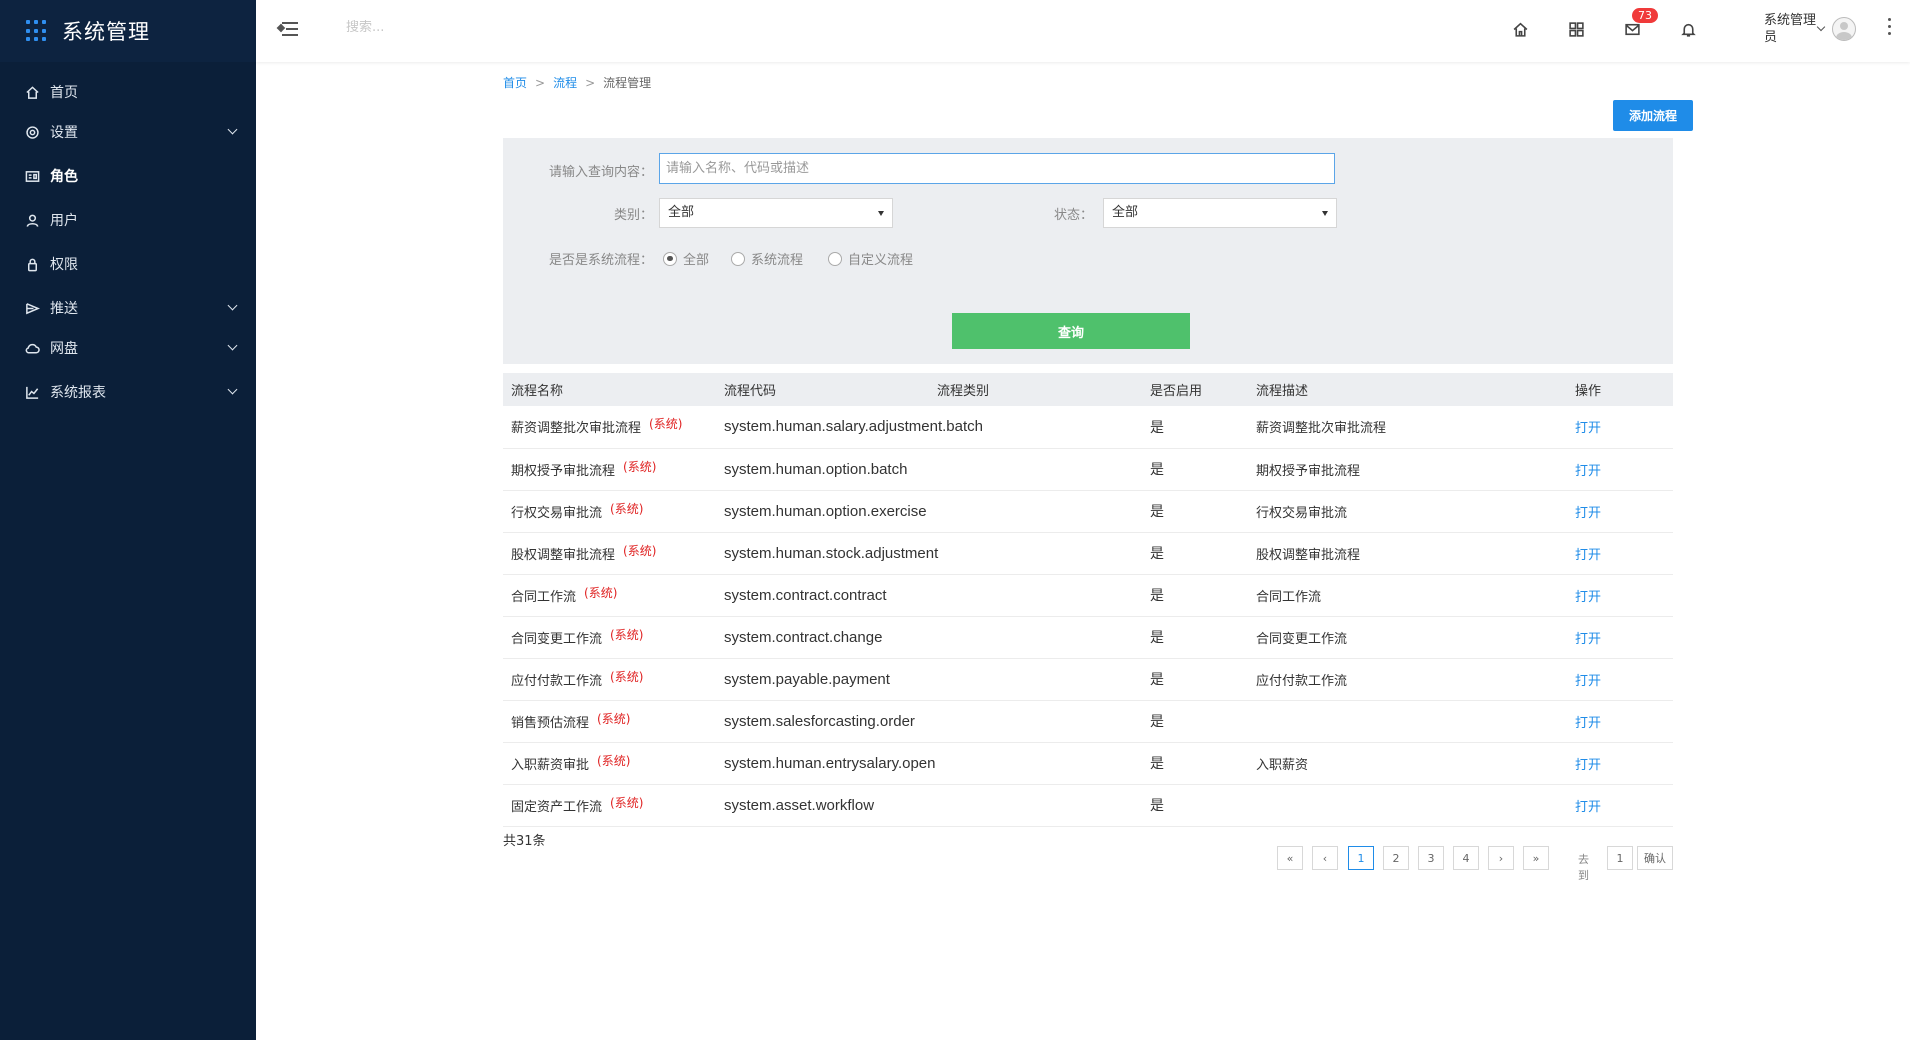 The image size is (1910, 1040). I want to click on home-icon, so click(1520, 29).